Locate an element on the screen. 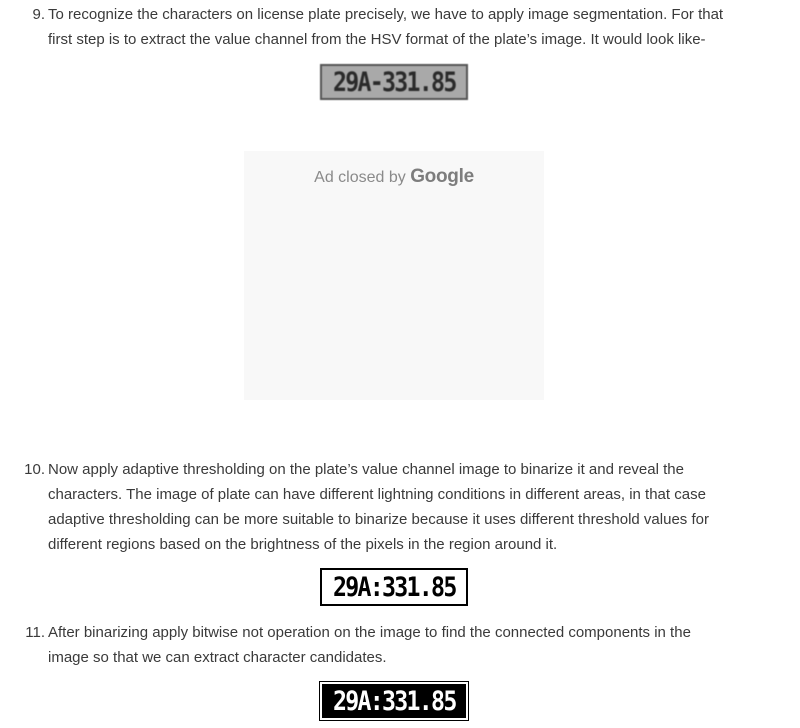 This screenshot has width=800, height=728. inverted-plate-image: 29A:331.85 is located at coordinates (394, 701).